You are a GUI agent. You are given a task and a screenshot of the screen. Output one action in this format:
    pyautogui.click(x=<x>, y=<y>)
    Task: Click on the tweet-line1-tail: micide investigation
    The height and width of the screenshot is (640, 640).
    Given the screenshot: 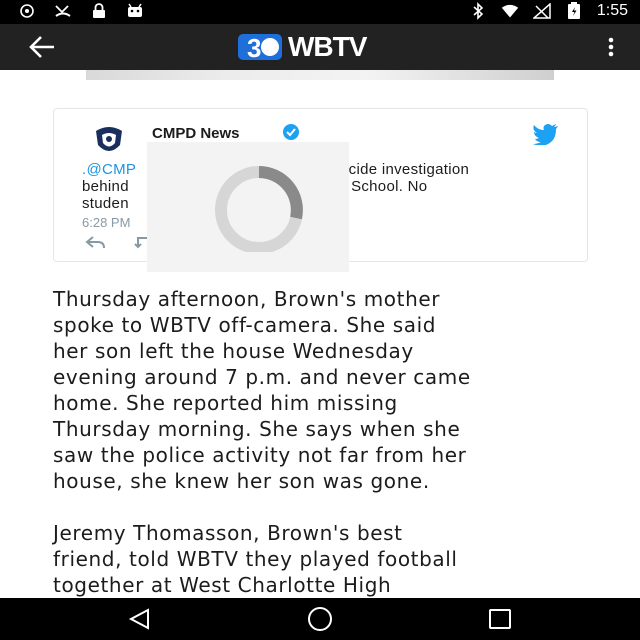 What is the action you would take?
    pyautogui.click(x=401, y=169)
    